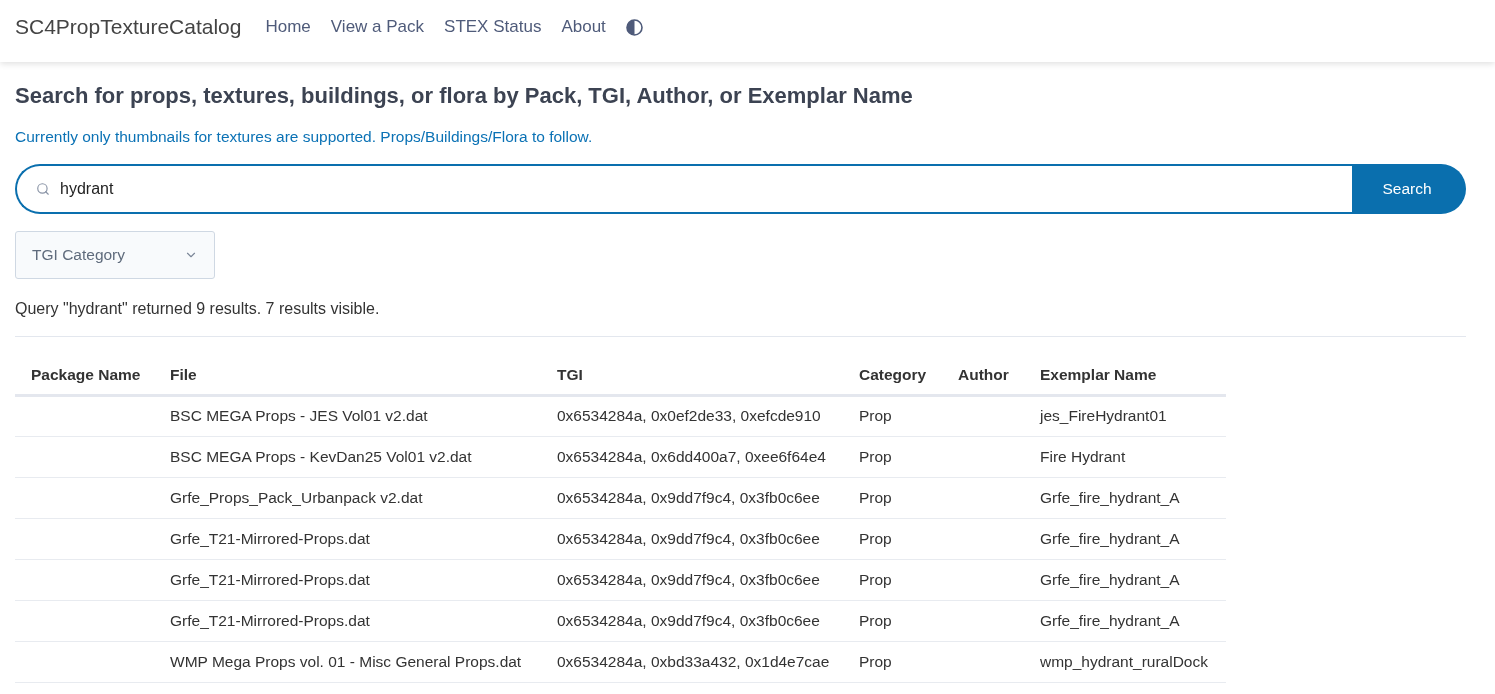 The height and width of the screenshot is (694, 1495). What do you see at coordinates (683, 189) in the screenshot?
I see `search-field: hydrant` at bounding box center [683, 189].